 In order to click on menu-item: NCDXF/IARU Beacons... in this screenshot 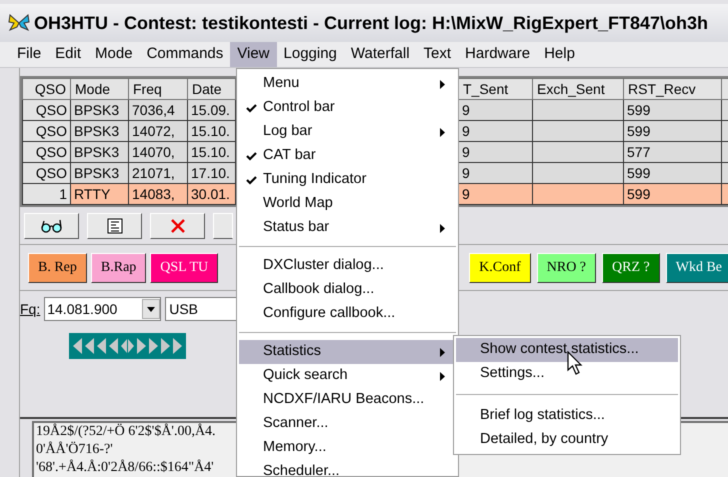, I will do `click(346, 400)`.